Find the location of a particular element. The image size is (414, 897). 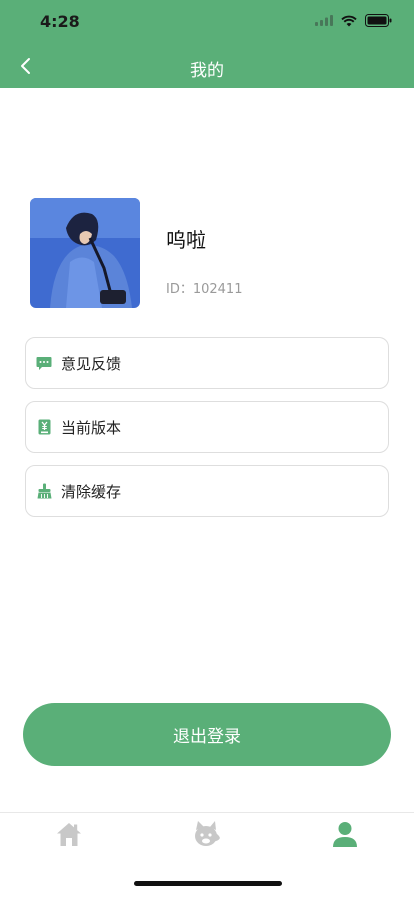

pet-icon is located at coordinates (207, 833).